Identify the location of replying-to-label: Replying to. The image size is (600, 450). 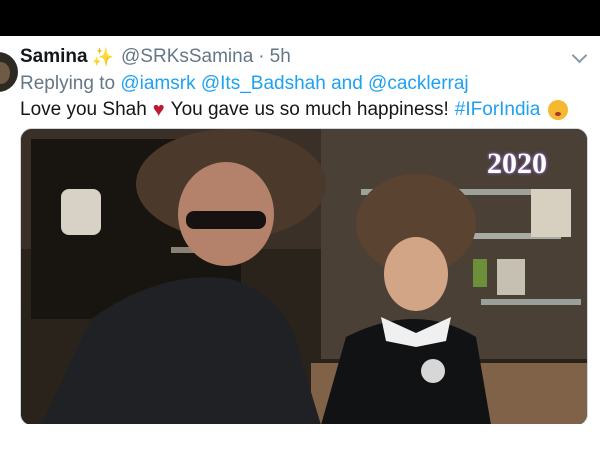
(68, 83).